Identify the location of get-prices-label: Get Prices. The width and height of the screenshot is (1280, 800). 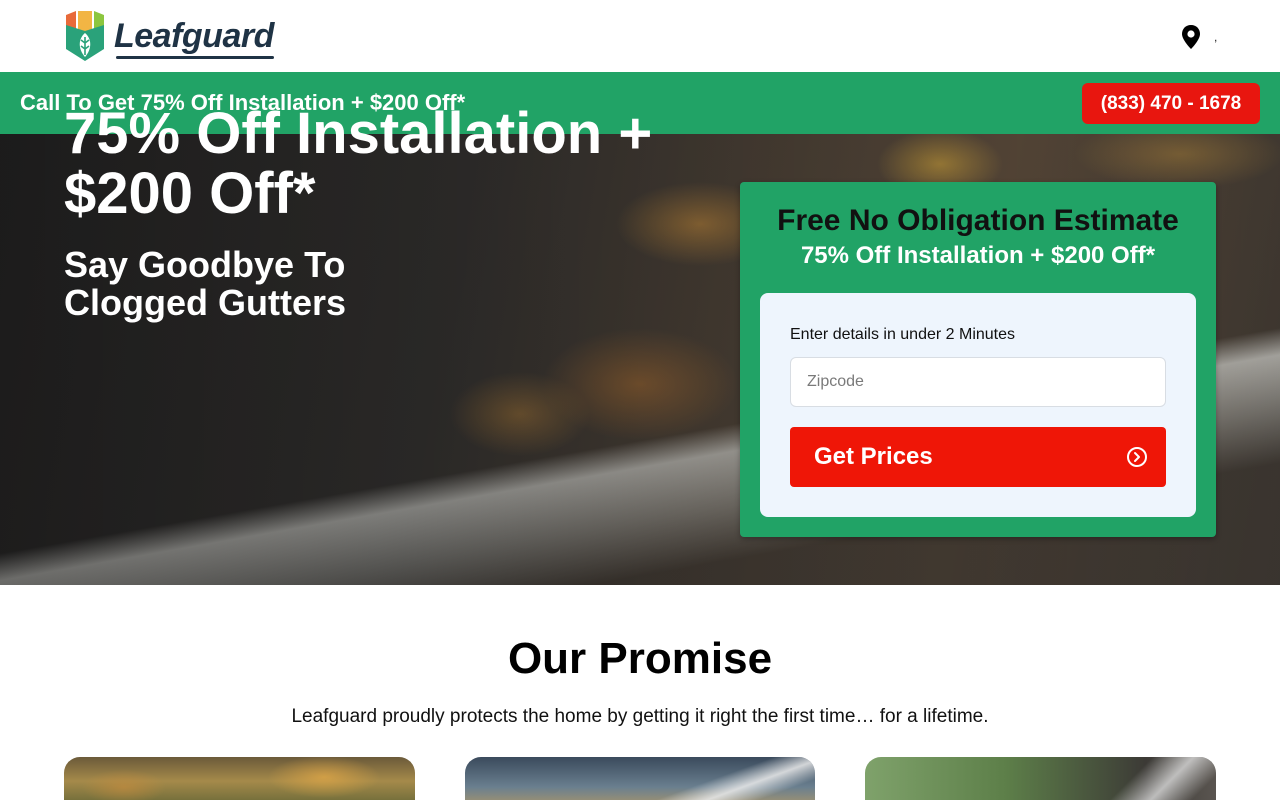
(873, 456).